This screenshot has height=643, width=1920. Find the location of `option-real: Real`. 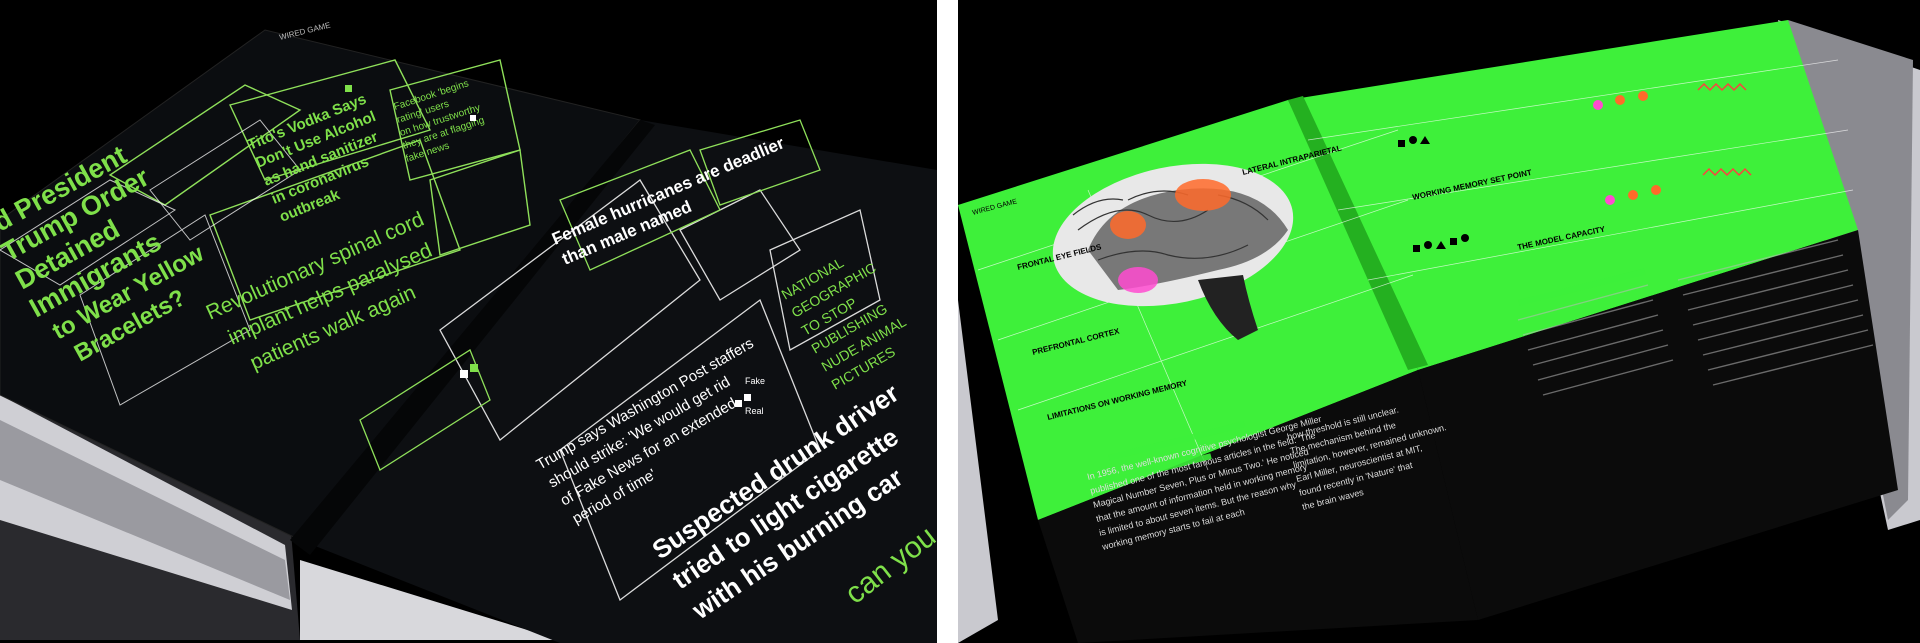

option-real: Real is located at coordinates (754, 411).